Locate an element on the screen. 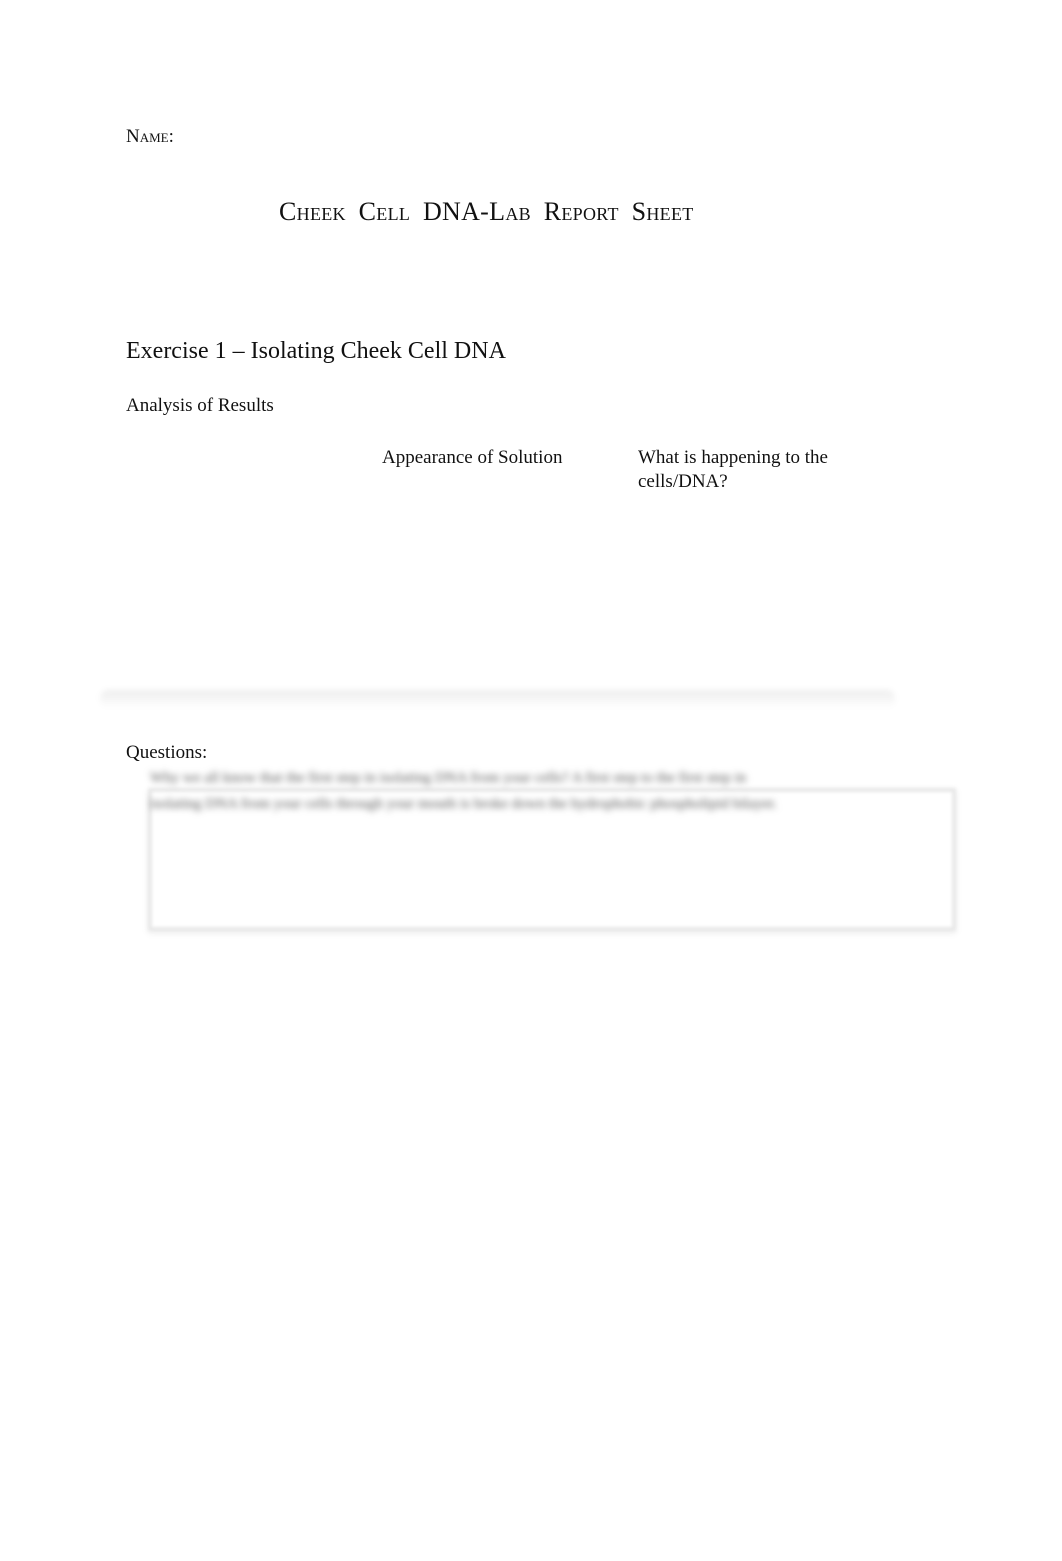  column-header-happening: What is happening to the cells/DNA? is located at coordinates (733, 469).